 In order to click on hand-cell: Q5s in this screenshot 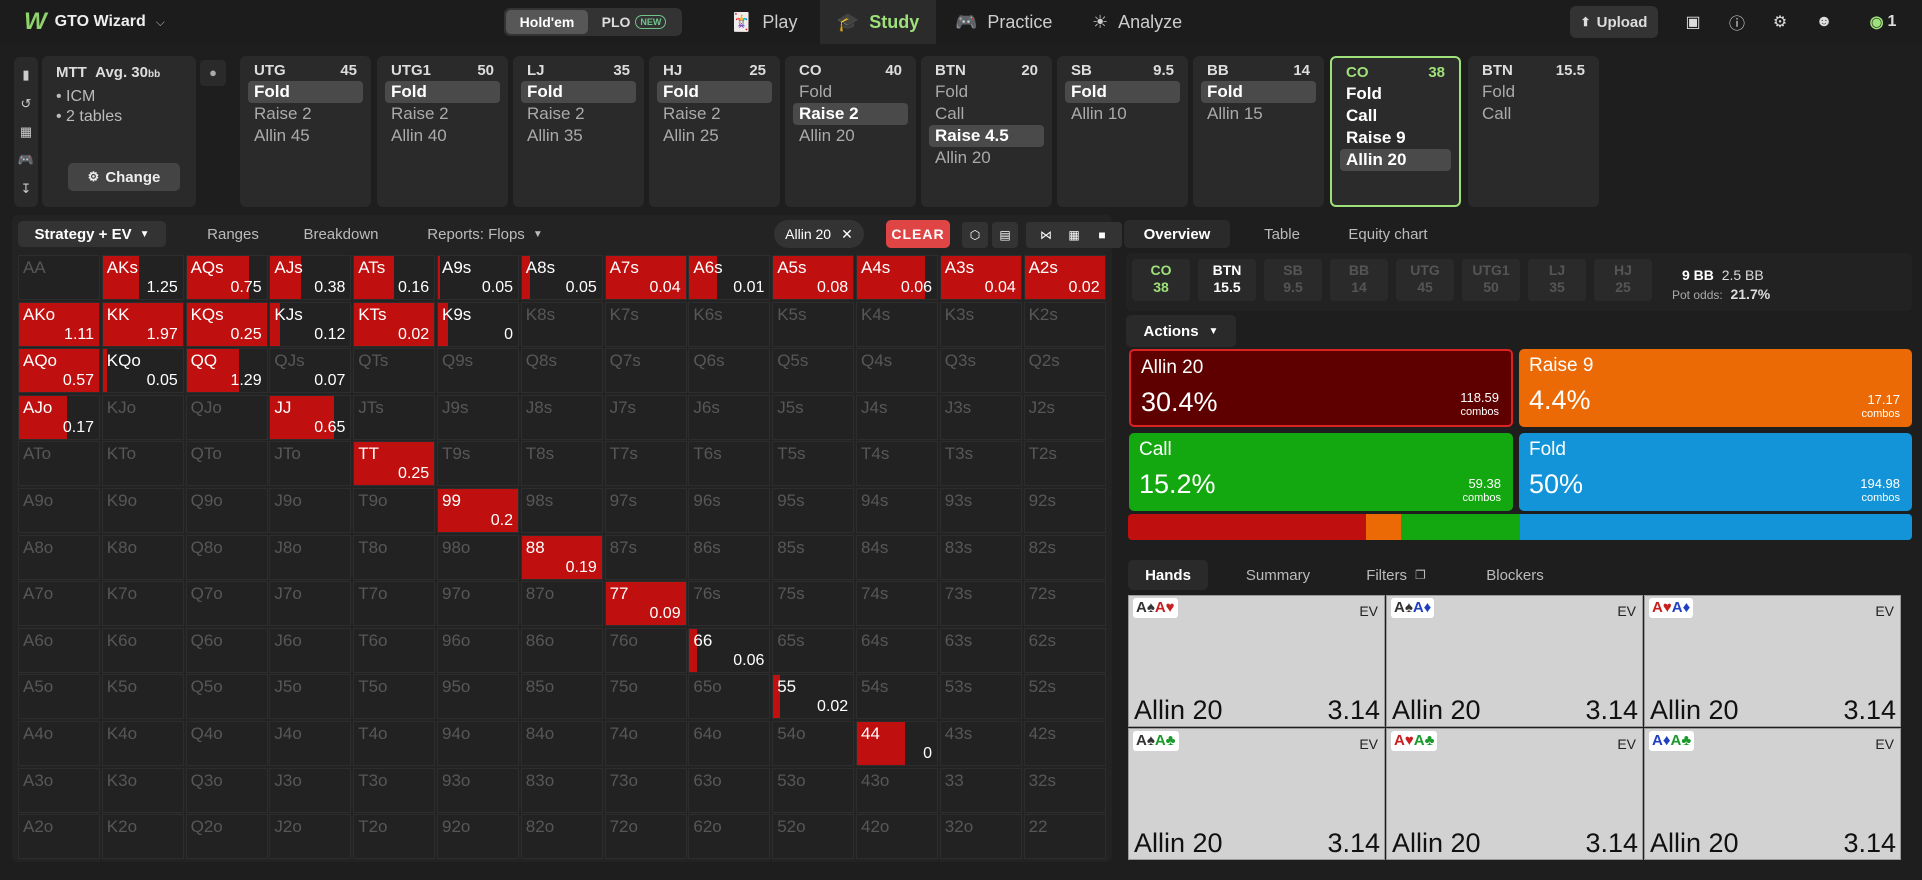, I will do `click(813, 371)`.